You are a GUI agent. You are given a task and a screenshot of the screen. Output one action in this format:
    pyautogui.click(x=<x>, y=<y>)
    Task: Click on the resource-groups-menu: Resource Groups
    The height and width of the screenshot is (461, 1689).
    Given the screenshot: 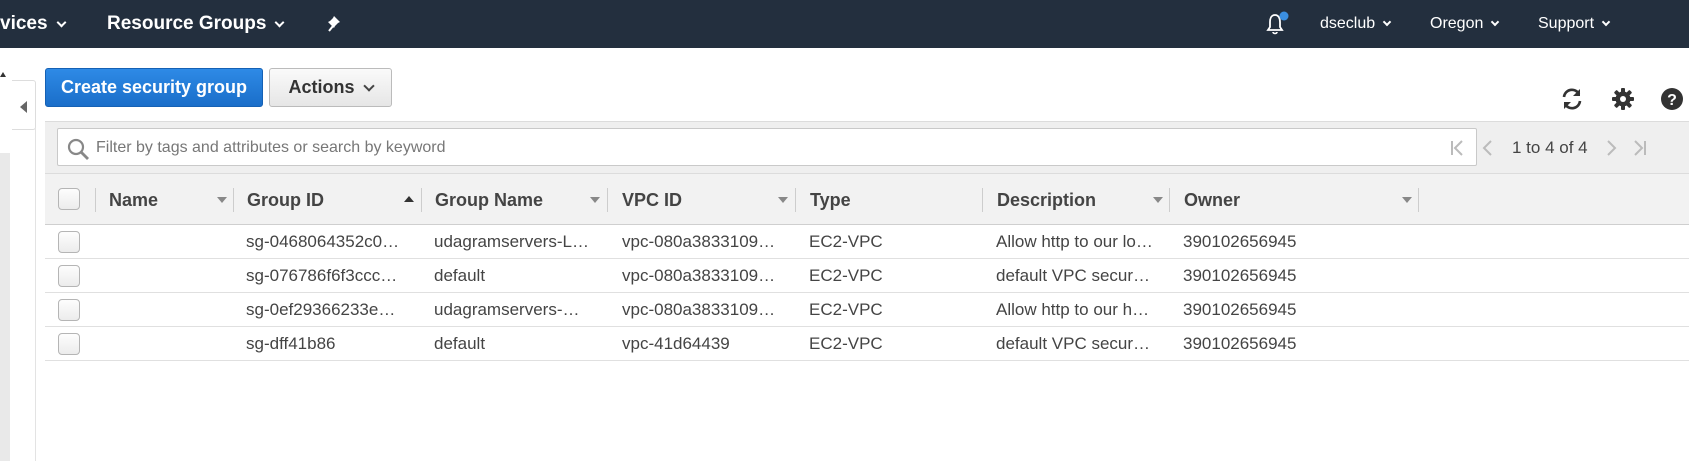 What is the action you would take?
    pyautogui.click(x=196, y=24)
    